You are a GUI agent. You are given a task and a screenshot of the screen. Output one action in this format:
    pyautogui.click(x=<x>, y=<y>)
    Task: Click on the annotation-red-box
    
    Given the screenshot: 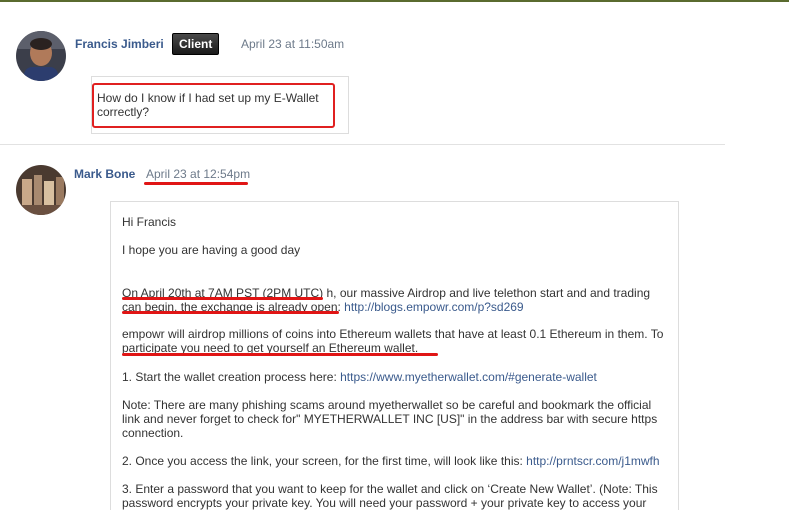 What is the action you would take?
    pyautogui.click(x=213, y=105)
    